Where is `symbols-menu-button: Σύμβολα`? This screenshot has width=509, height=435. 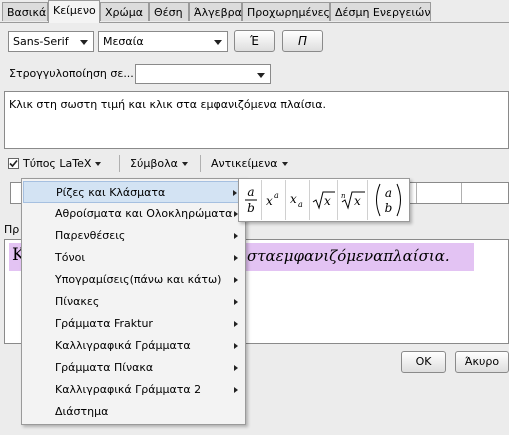
symbols-menu-button: Σύμβολα is located at coordinates (159, 164).